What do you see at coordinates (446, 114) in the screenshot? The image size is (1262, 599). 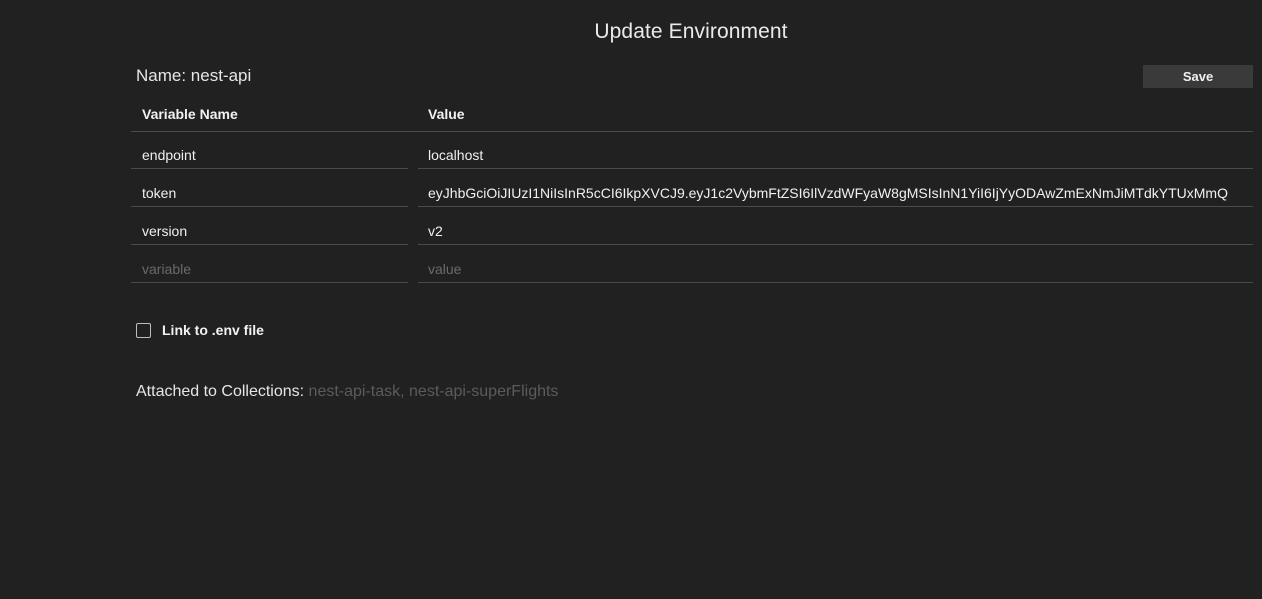 I see `column-header-value: Value` at bounding box center [446, 114].